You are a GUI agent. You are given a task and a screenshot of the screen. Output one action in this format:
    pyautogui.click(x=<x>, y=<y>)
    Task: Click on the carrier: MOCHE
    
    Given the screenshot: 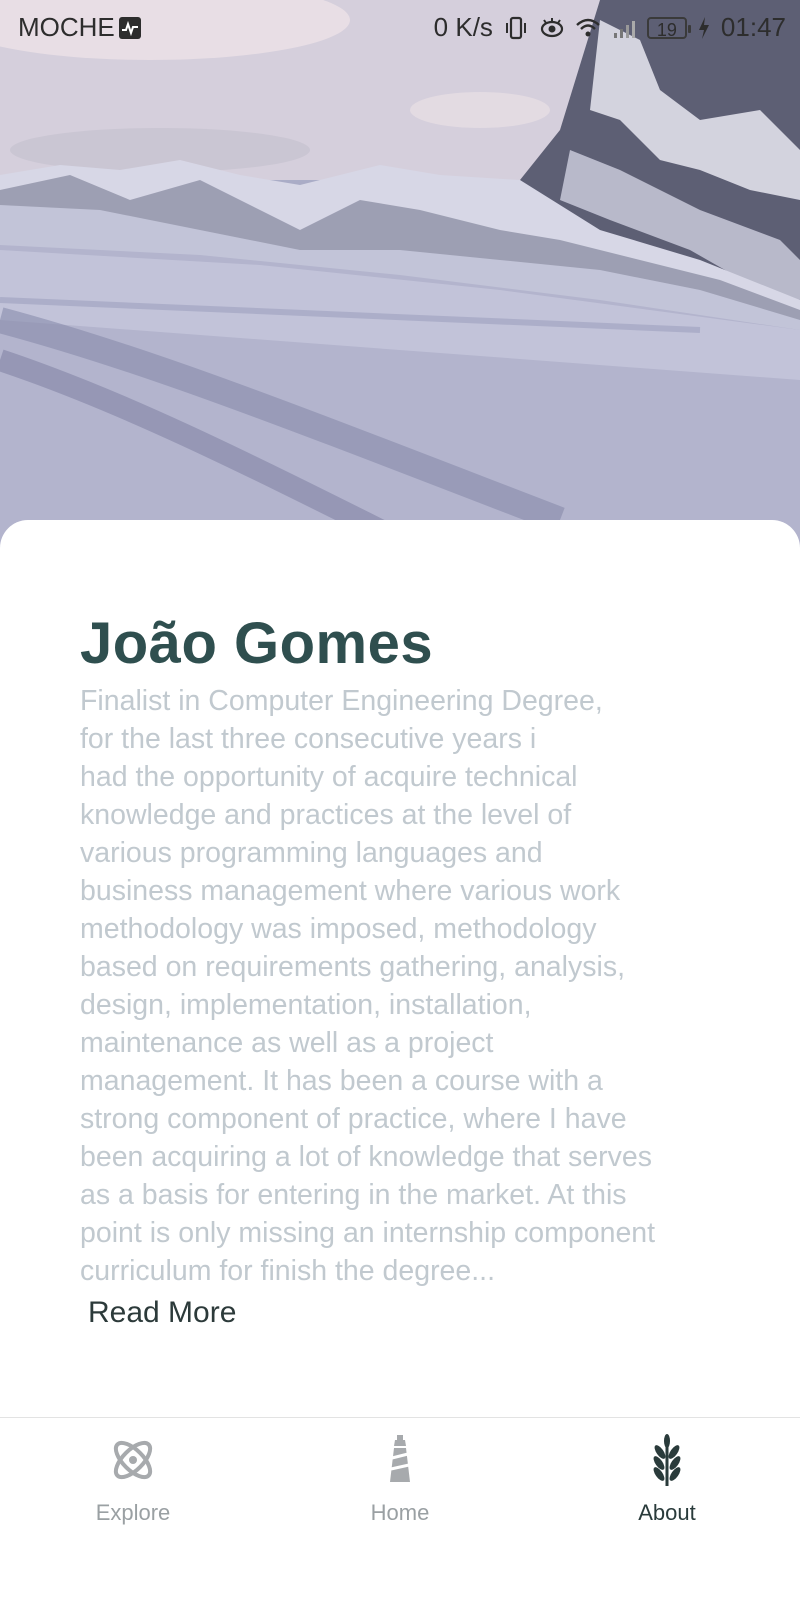 What is the action you would take?
    pyautogui.click(x=79, y=27)
    